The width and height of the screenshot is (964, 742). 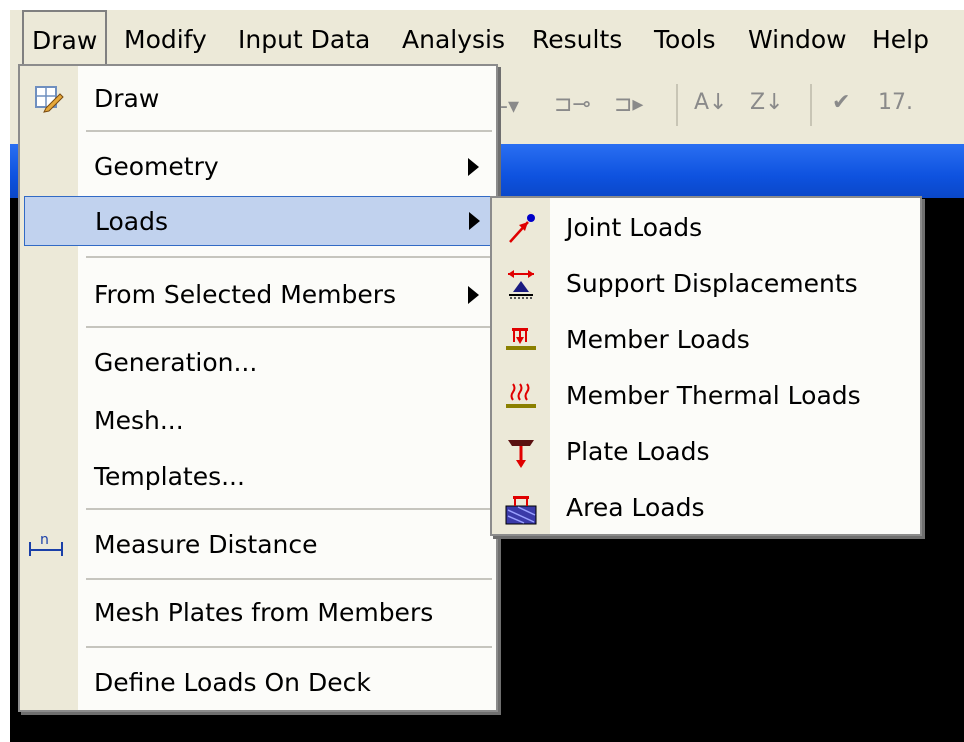 I want to click on menu-item-define-loads-on-deck: Define Loads On Deck, so click(x=258, y=683).